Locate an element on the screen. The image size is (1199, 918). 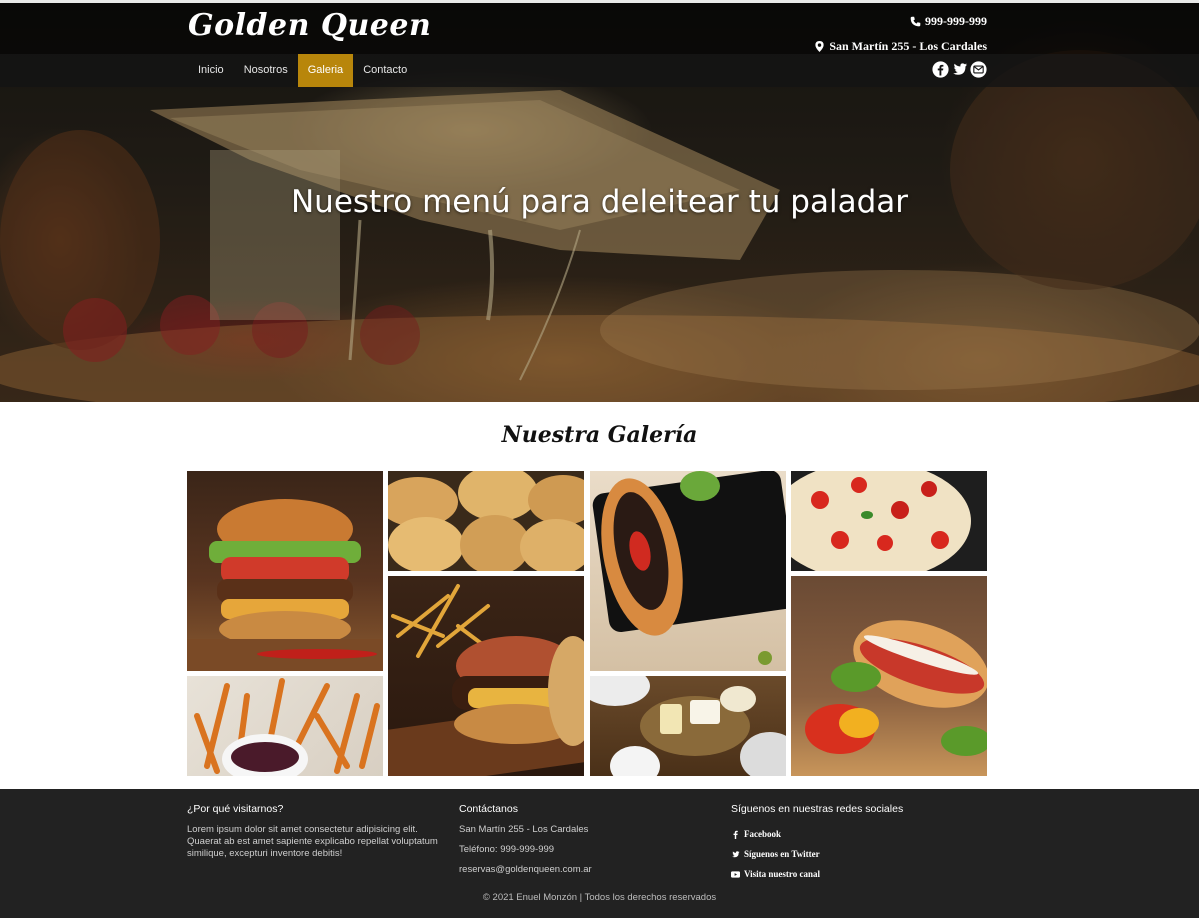
gallery-image-pizza is located at coordinates (889, 521).